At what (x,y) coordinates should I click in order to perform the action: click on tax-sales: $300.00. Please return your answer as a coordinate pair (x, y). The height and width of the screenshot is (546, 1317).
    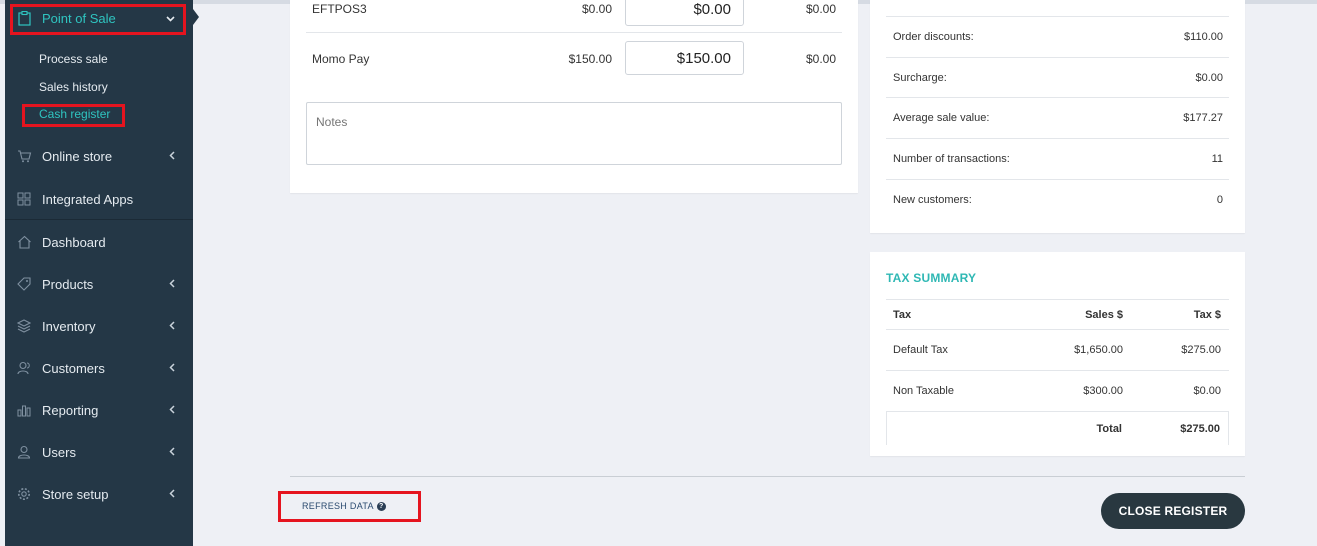
    Looking at the image, I should click on (1103, 391).